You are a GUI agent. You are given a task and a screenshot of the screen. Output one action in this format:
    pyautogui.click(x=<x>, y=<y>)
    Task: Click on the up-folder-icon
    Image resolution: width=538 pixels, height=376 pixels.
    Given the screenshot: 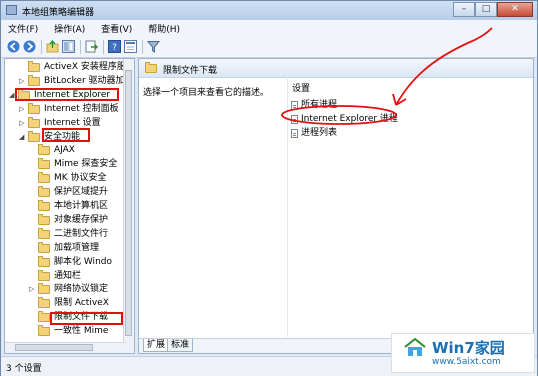 What is the action you would take?
    pyautogui.click(x=52, y=46)
    